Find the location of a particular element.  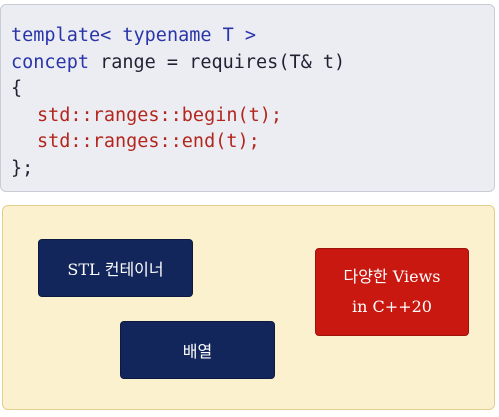

stl-container-label: STL 컨테이너 is located at coordinates (115, 269).